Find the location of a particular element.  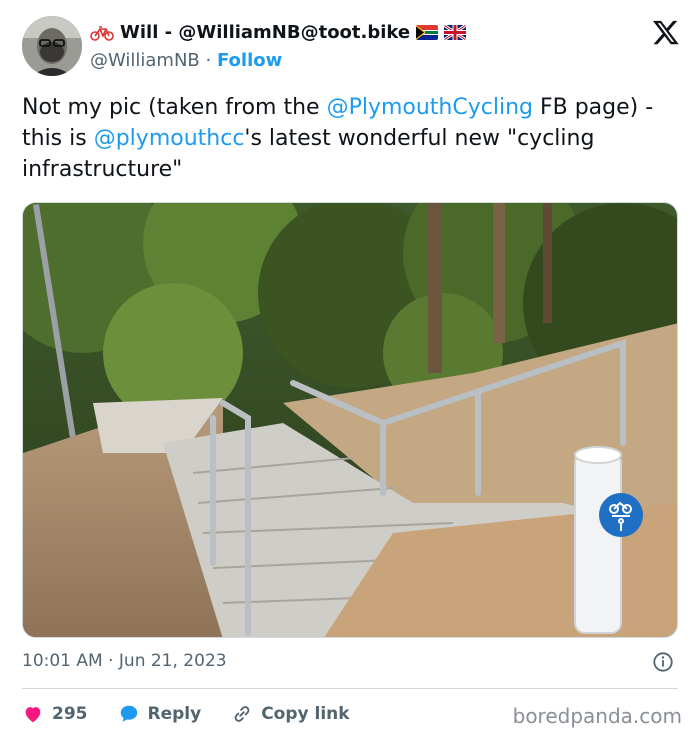

tweet-text-part: Not my pic (taken from the is located at coordinates (174, 107).